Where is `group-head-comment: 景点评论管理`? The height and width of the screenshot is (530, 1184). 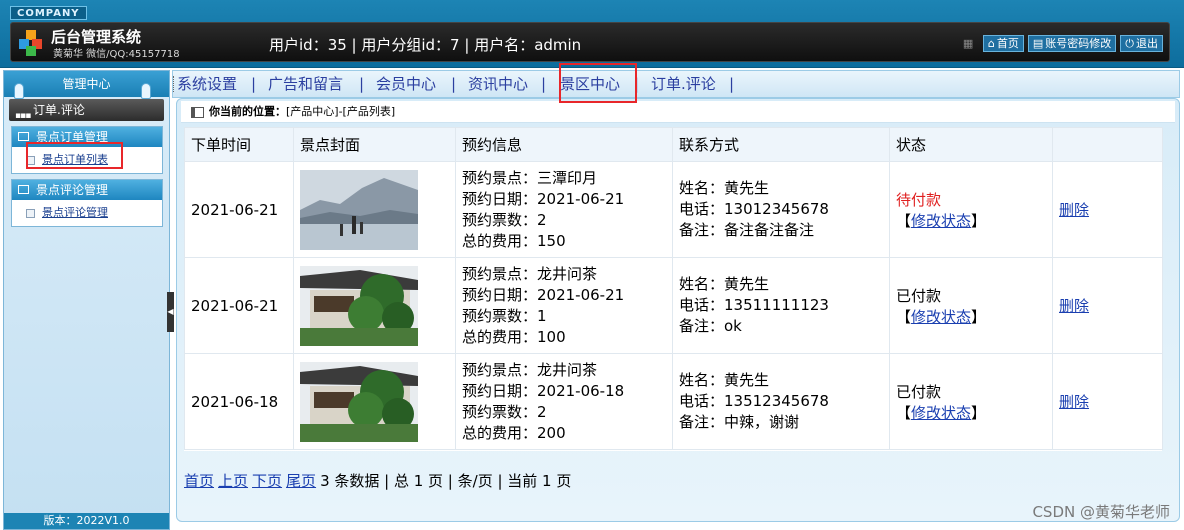
group-head-comment: 景点评论管理 is located at coordinates (87, 190).